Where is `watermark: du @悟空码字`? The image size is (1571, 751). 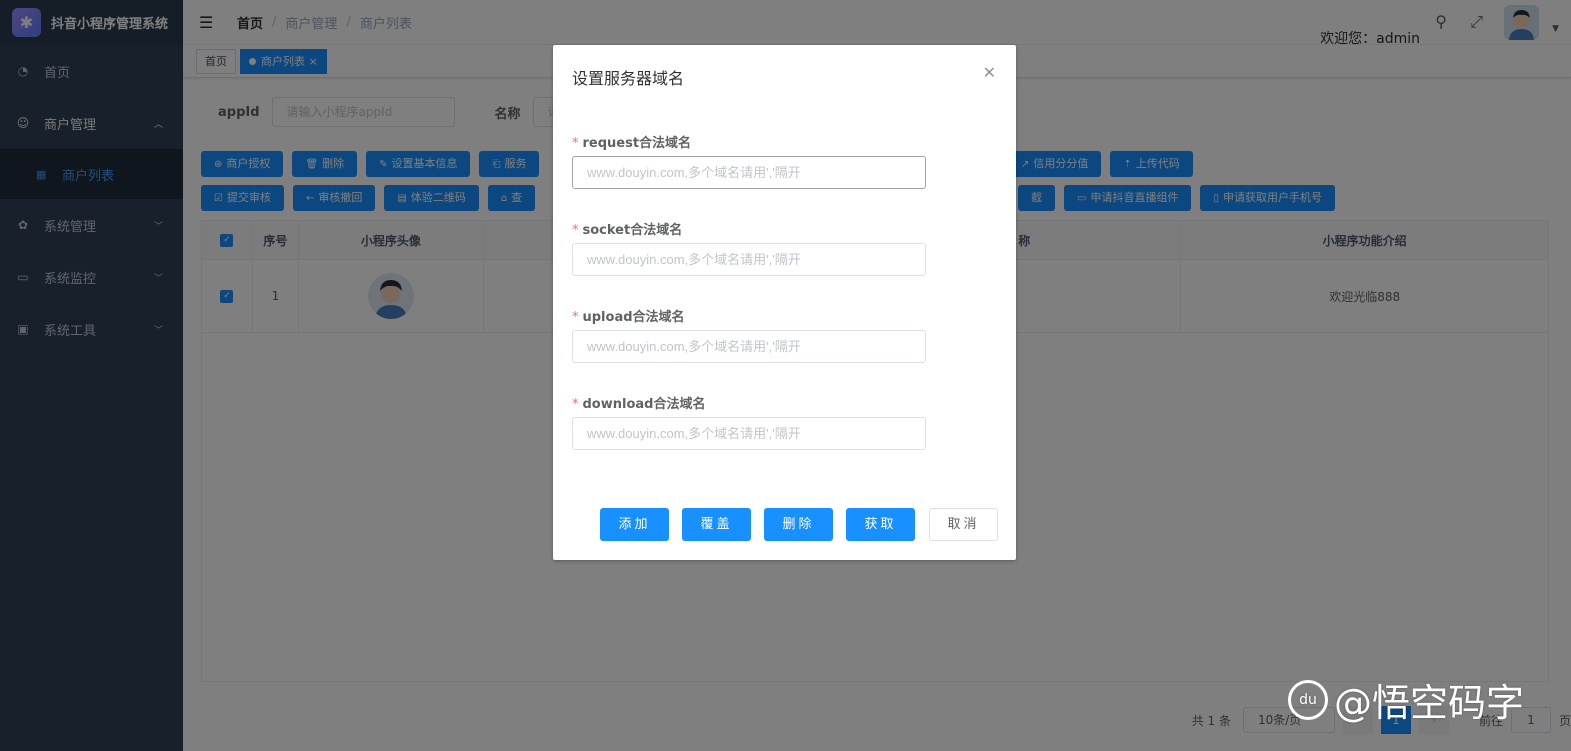 watermark: du @悟空码字 is located at coordinates (1406, 699).